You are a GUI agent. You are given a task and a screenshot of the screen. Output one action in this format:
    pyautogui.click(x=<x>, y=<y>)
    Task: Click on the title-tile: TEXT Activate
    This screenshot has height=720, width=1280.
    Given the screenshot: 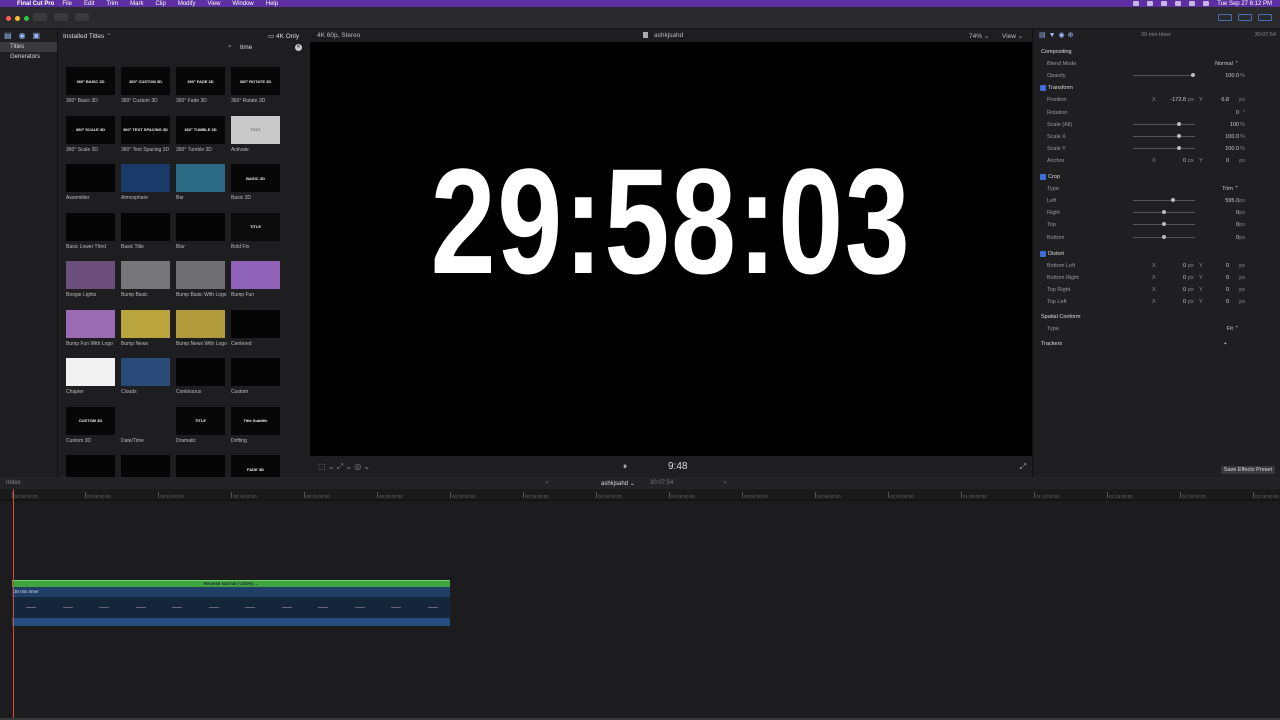 What is the action you would take?
    pyautogui.click(x=258, y=140)
    